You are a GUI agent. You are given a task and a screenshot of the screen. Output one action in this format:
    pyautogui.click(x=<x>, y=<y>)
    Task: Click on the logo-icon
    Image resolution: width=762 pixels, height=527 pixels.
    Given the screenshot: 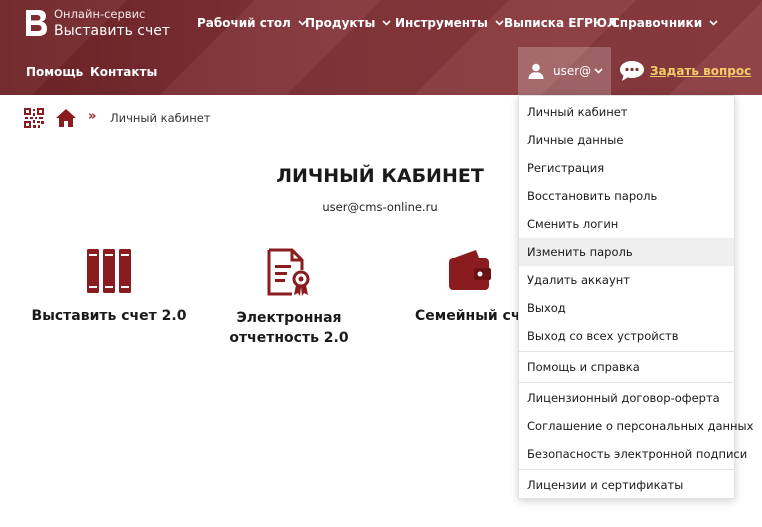 What is the action you would take?
    pyautogui.click(x=36, y=23)
    